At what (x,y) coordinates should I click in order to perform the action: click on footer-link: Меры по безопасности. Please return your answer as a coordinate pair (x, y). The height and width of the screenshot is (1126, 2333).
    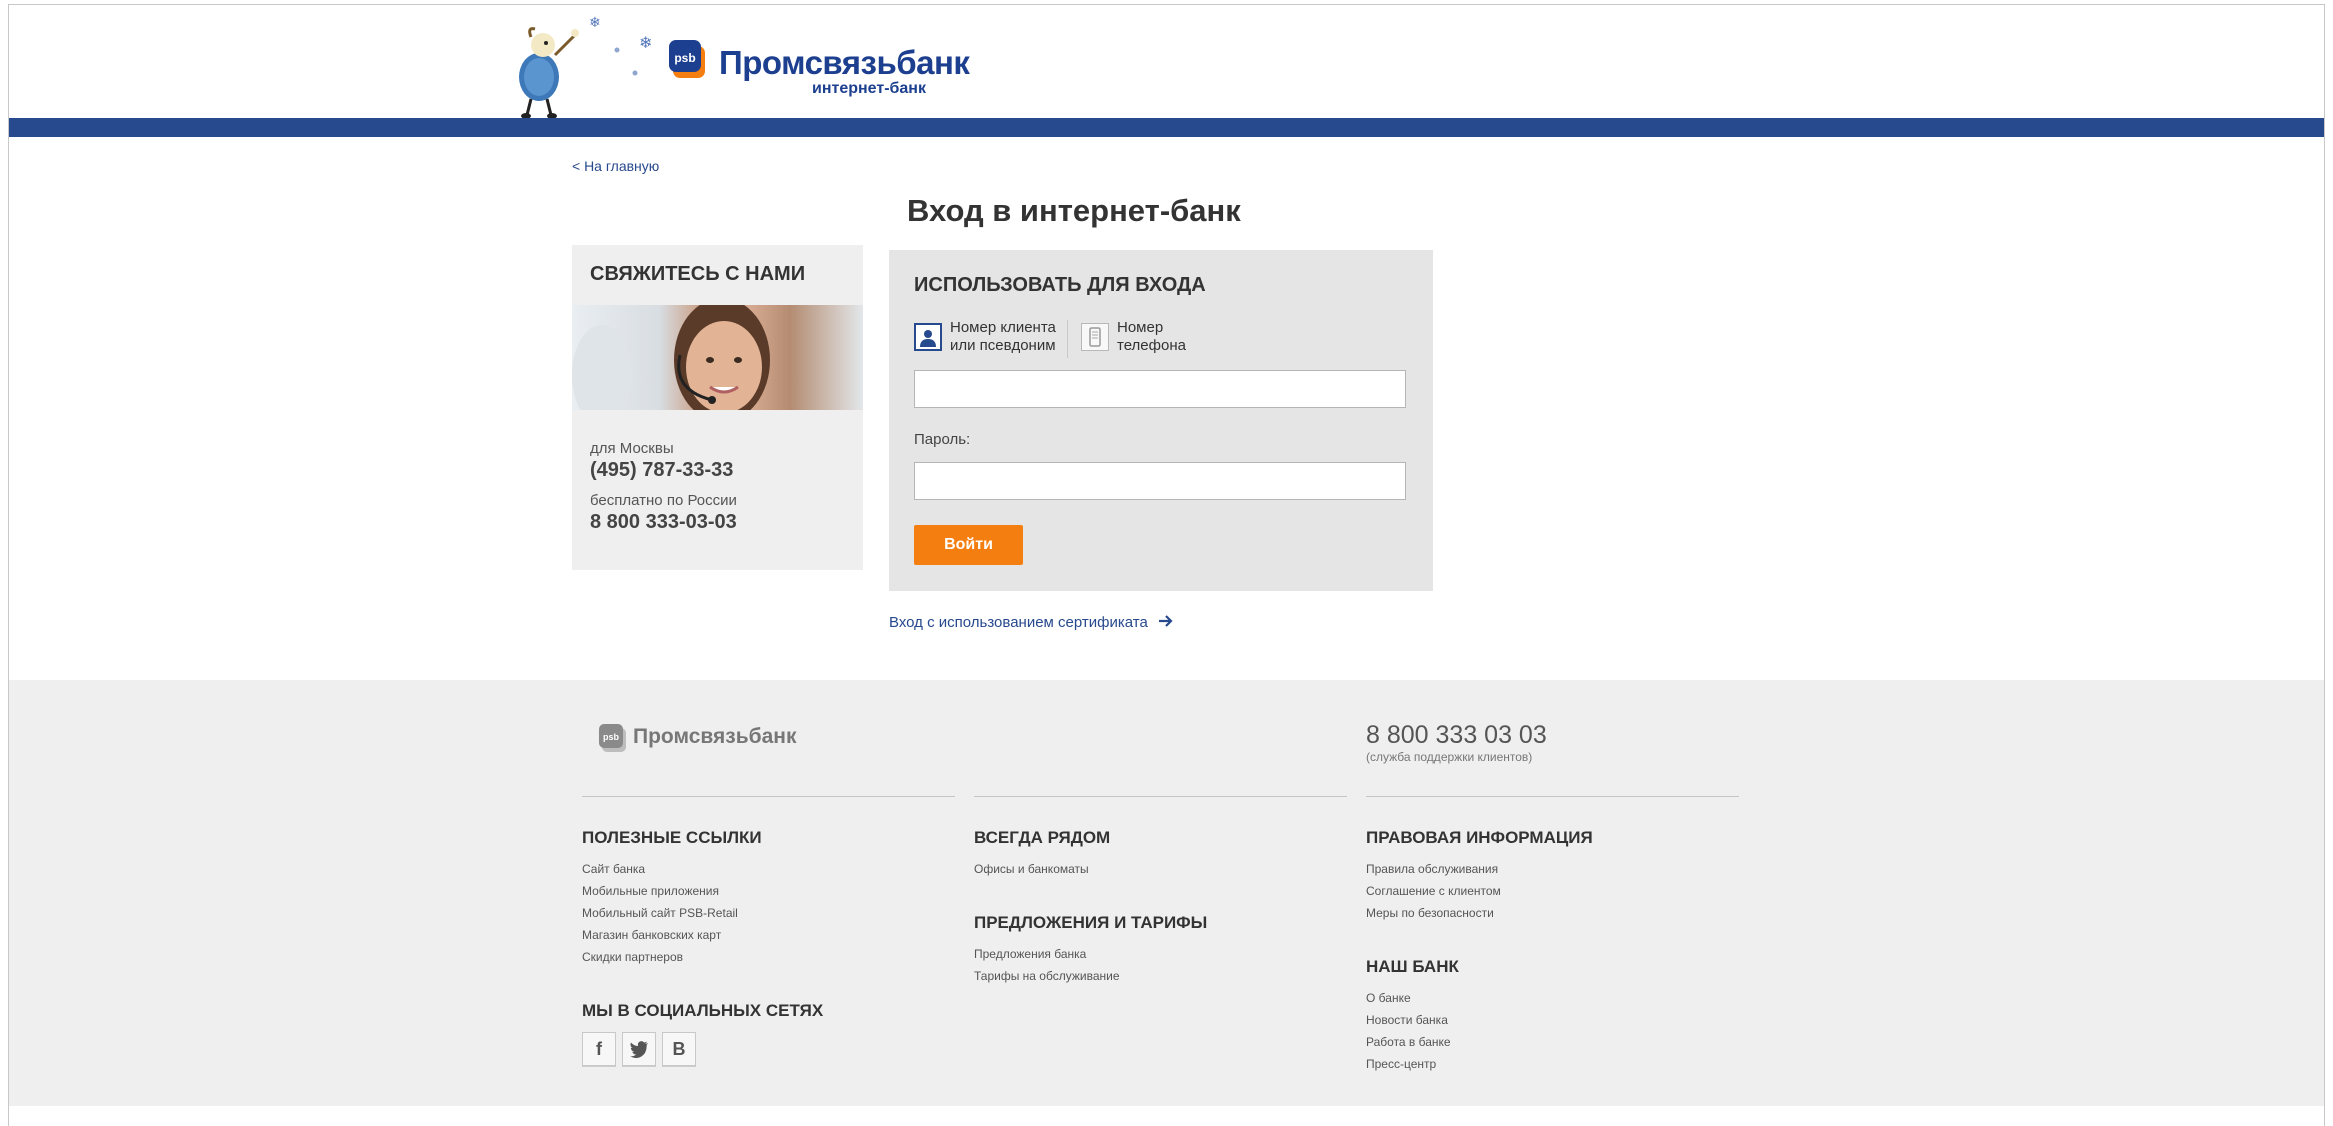
    Looking at the image, I should click on (1430, 913).